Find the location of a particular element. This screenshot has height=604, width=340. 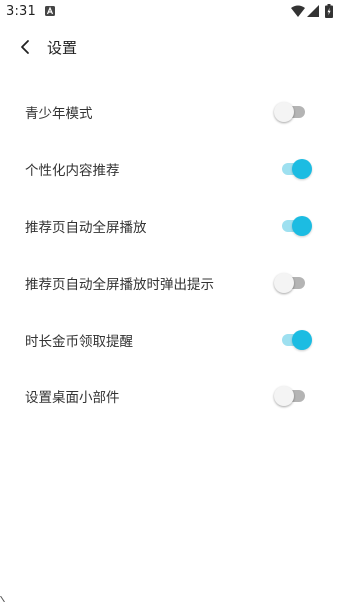

chevron-left-icon is located at coordinates (25, 47).